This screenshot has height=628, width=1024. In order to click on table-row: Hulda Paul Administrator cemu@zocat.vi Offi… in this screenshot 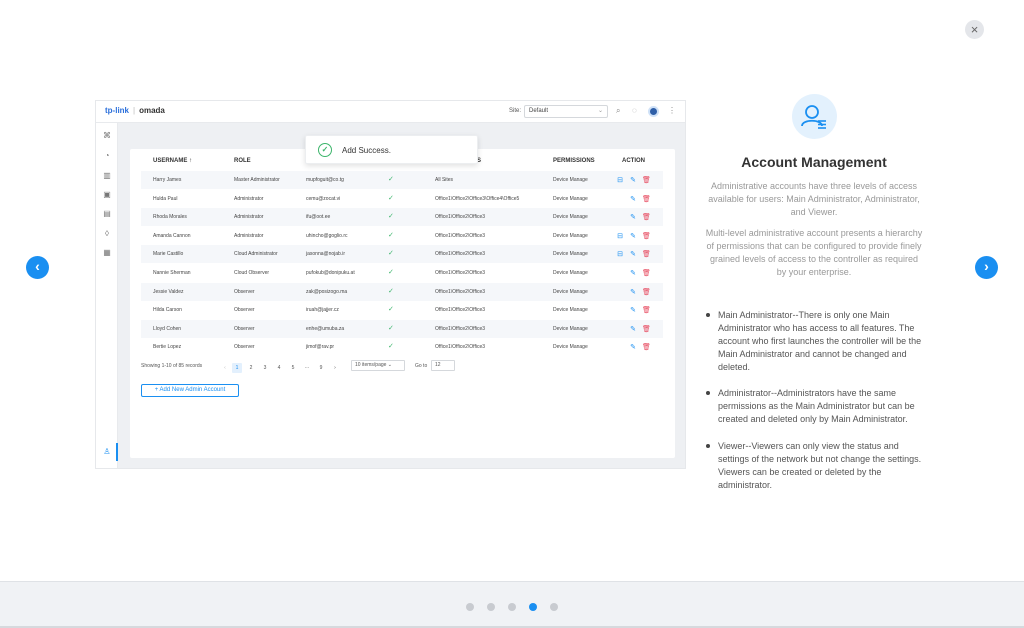, I will do `click(402, 199)`.